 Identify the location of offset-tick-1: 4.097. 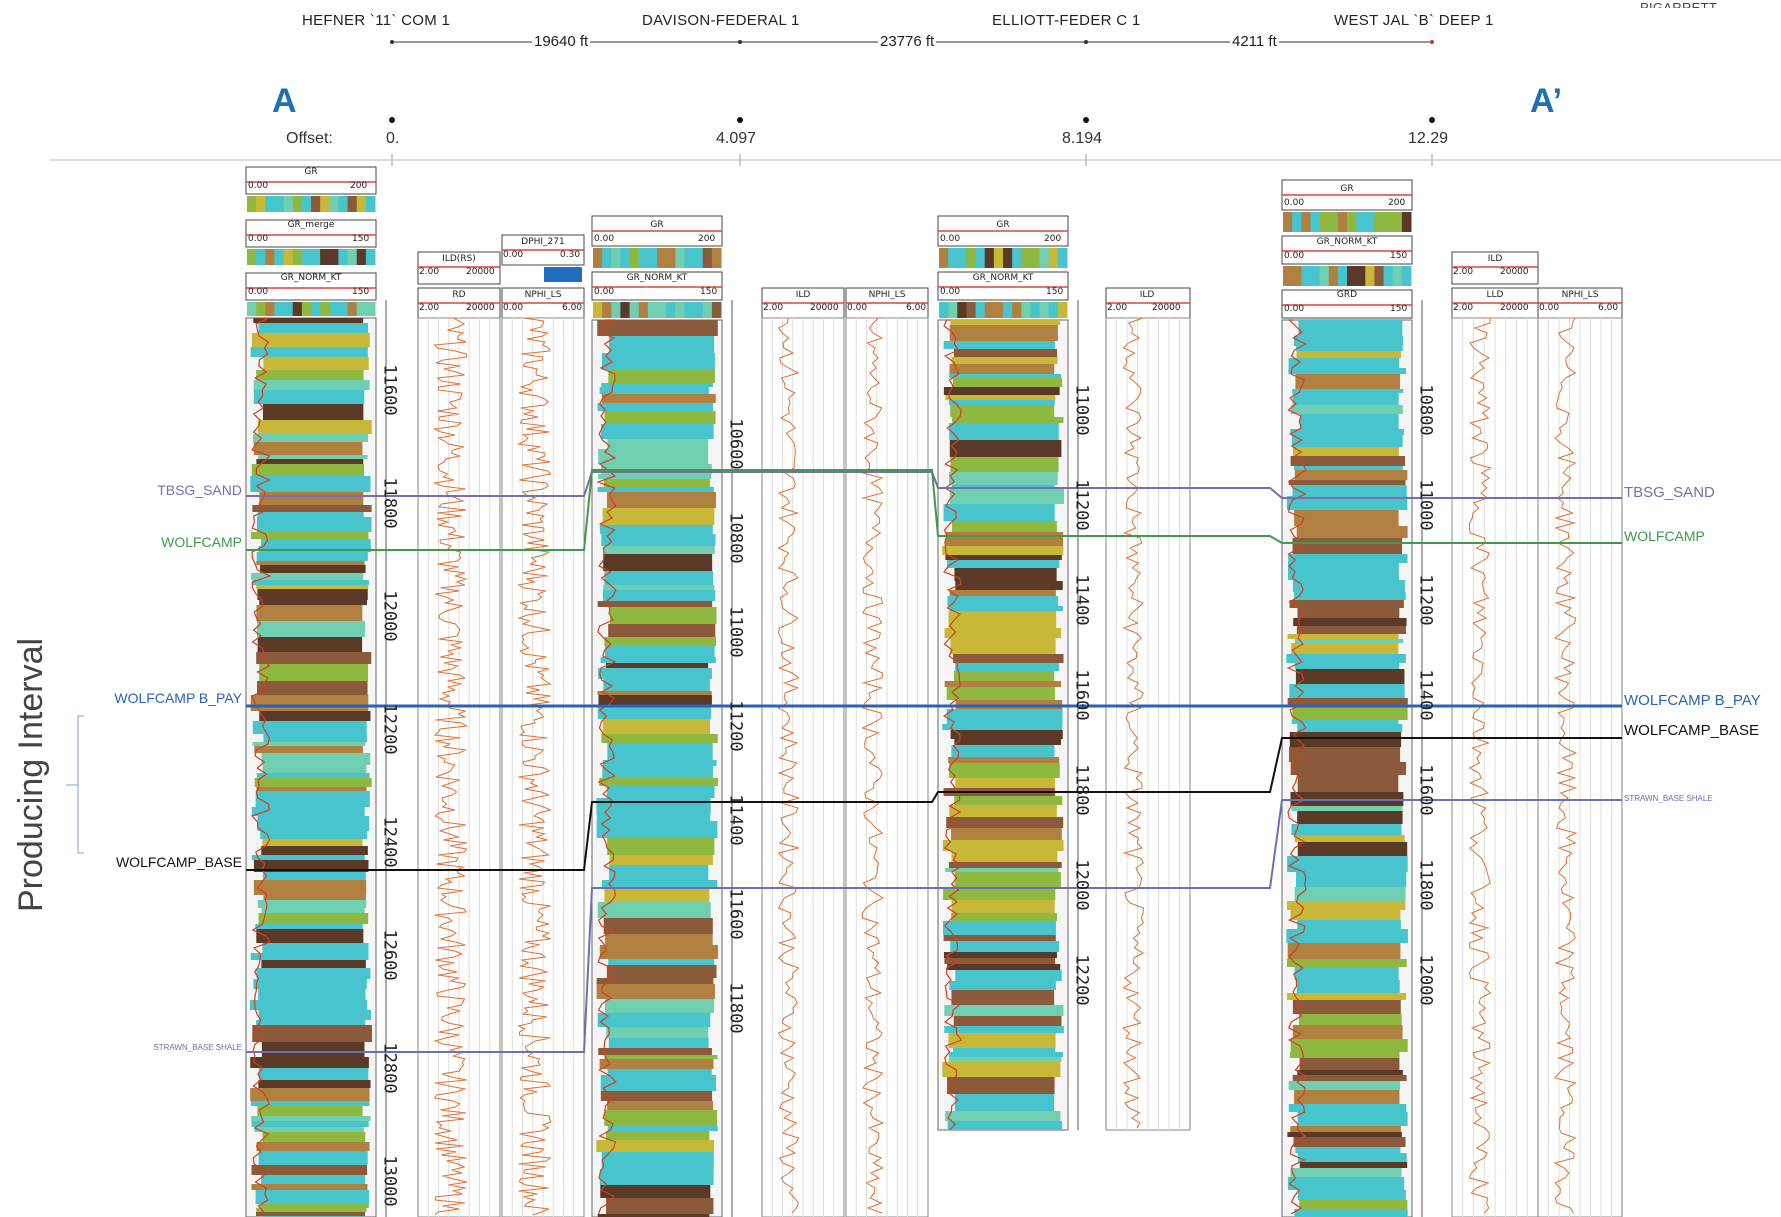
(736, 138).